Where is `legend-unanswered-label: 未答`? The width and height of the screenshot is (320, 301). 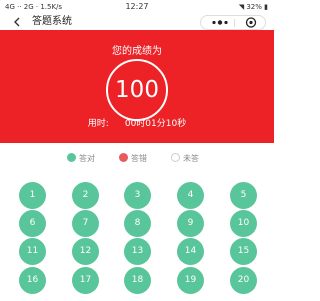 legend-unanswered-label: 未答 is located at coordinates (191, 158).